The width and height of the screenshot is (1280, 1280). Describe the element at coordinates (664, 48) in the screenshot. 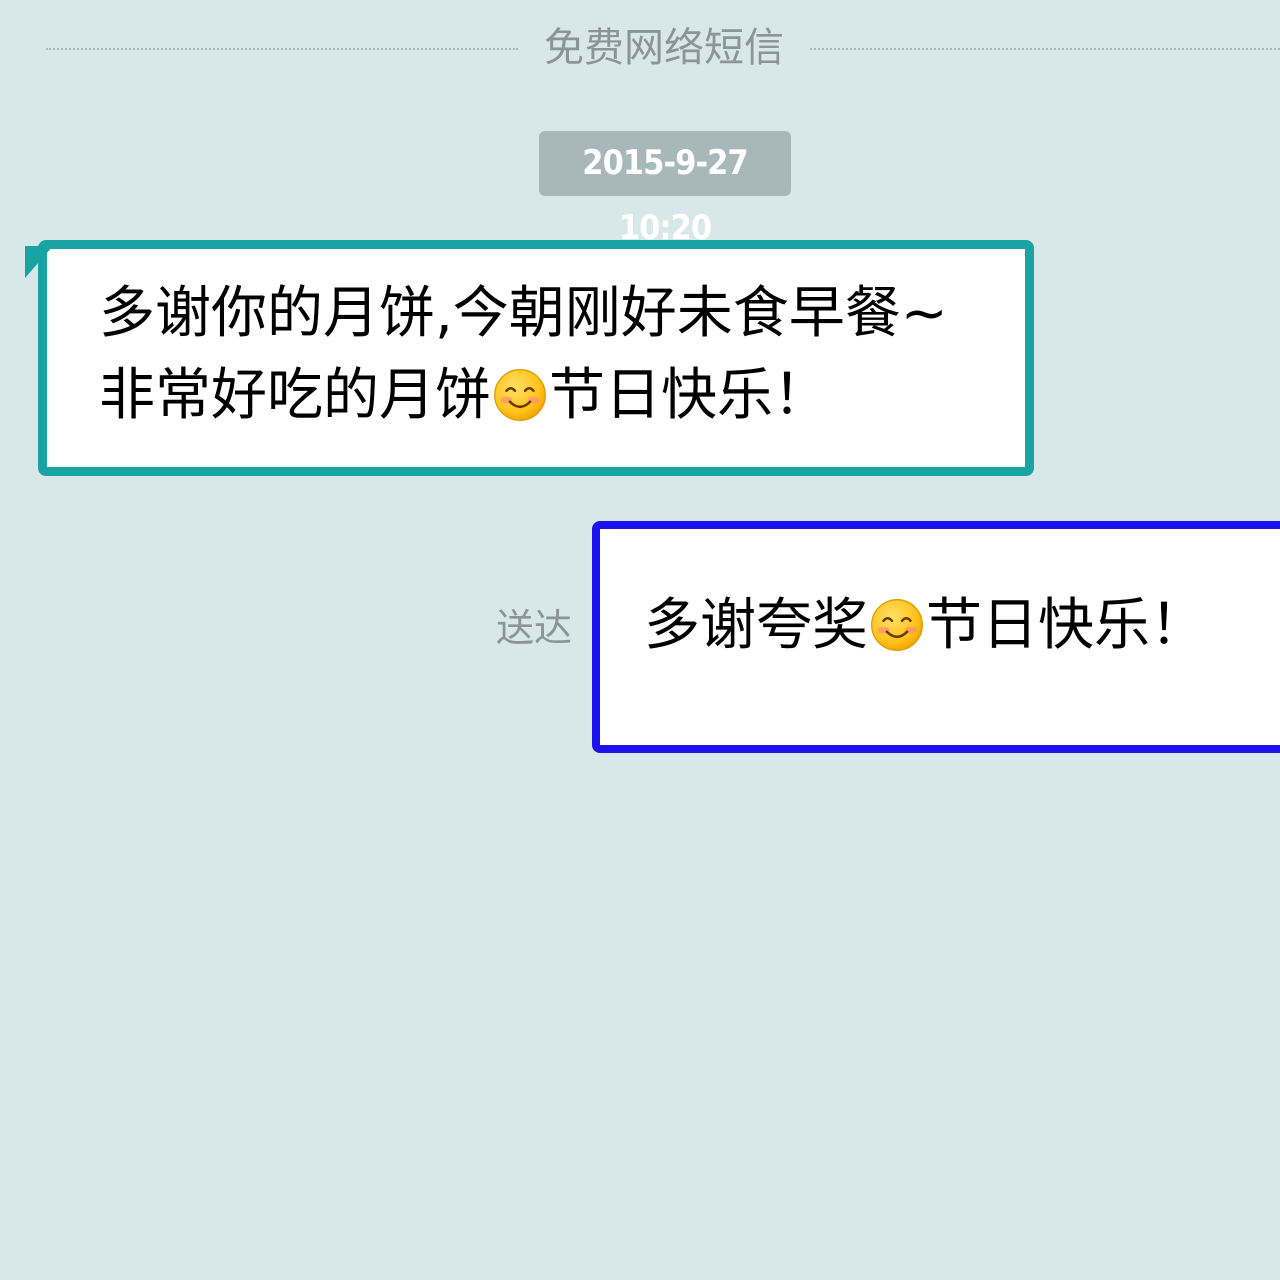

I see `header-title: 免费网络短信` at that location.